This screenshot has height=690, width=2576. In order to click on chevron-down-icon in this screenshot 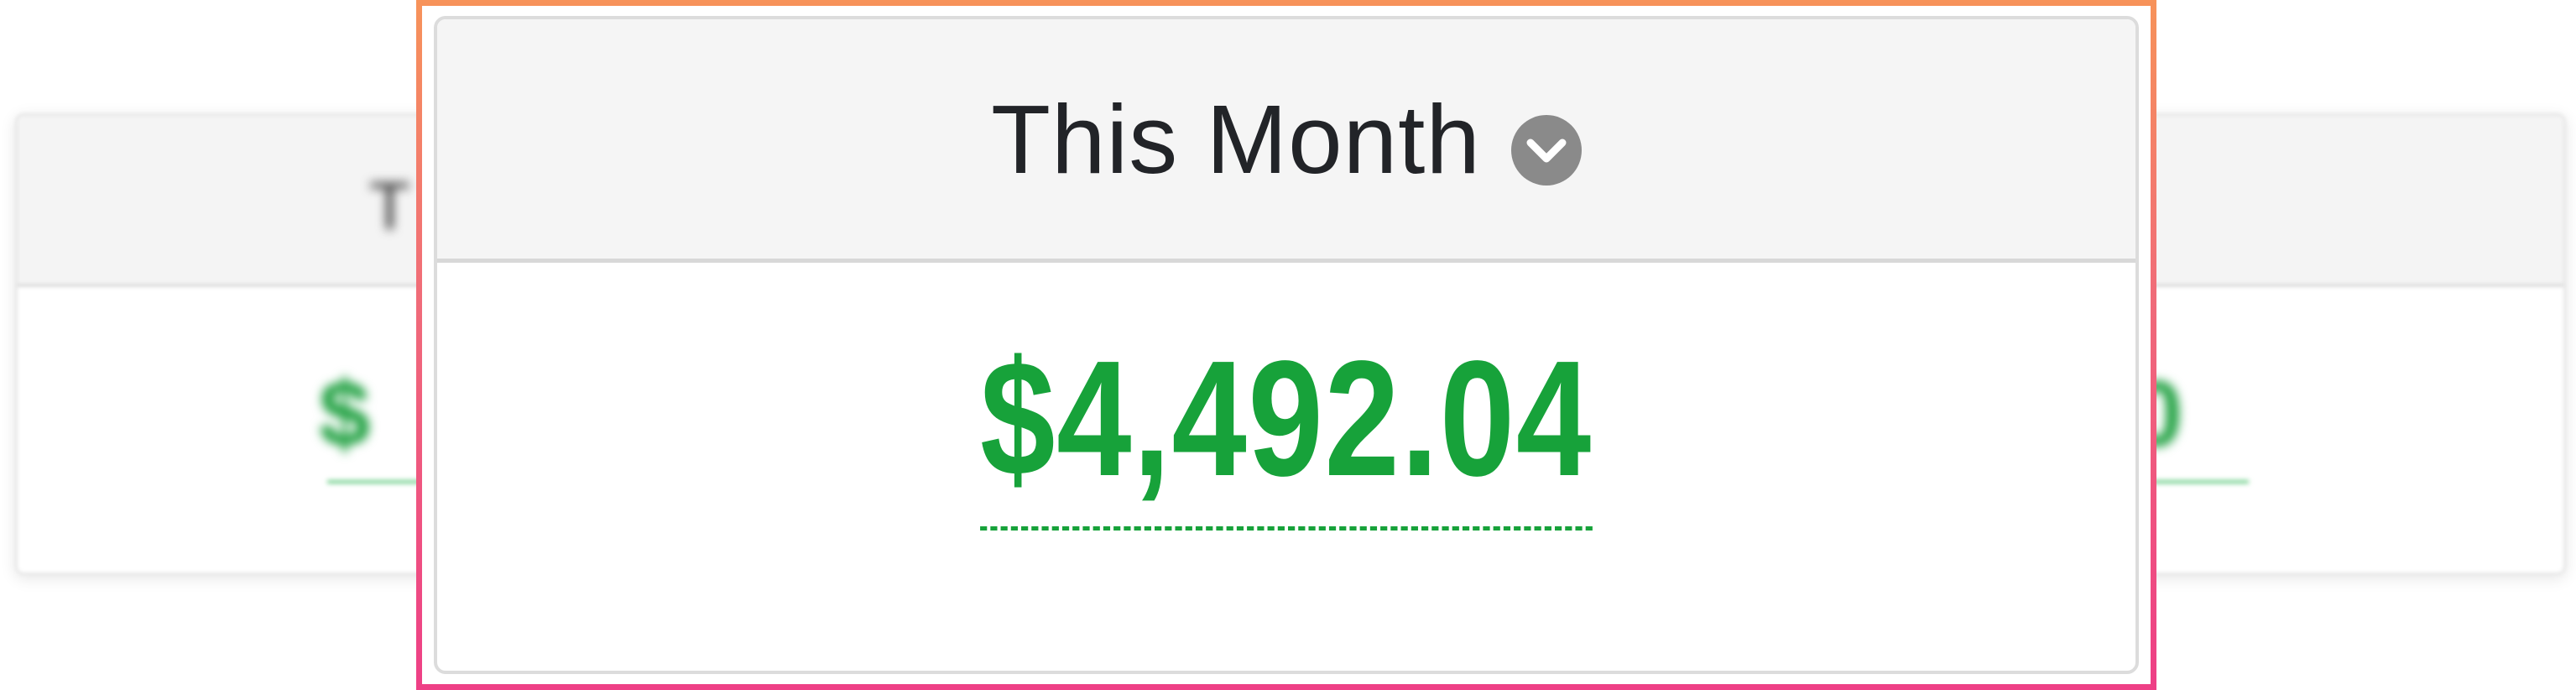, I will do `click(1546, 150)`.